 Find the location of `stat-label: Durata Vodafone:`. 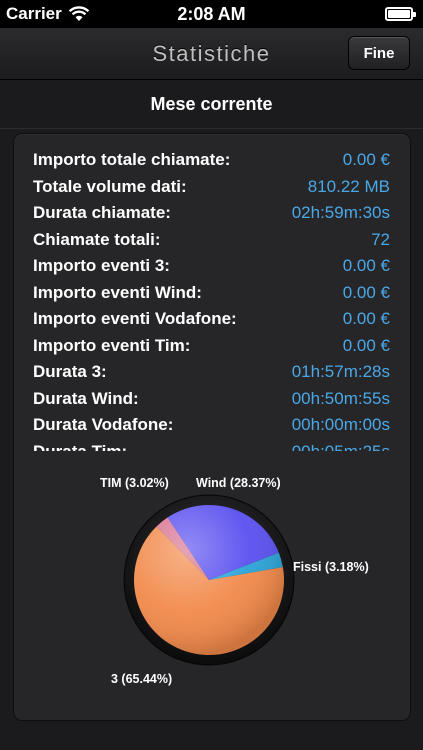

stat-label: Durata Vodafone: is located at coordinates (103, 425).